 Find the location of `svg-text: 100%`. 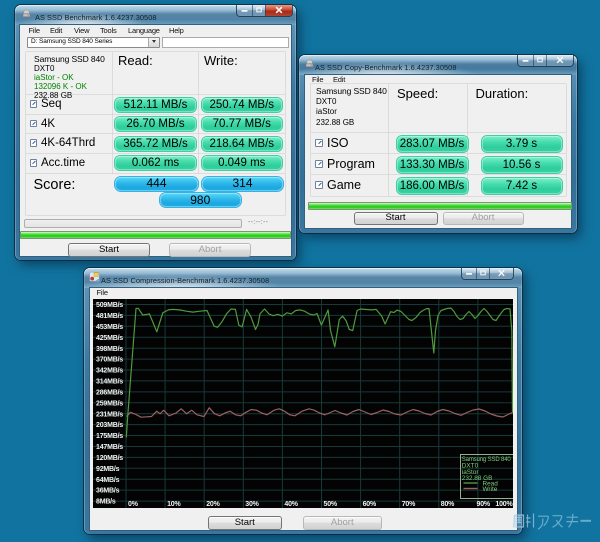

svg-text: 100% is located at coordinates (504, 504).